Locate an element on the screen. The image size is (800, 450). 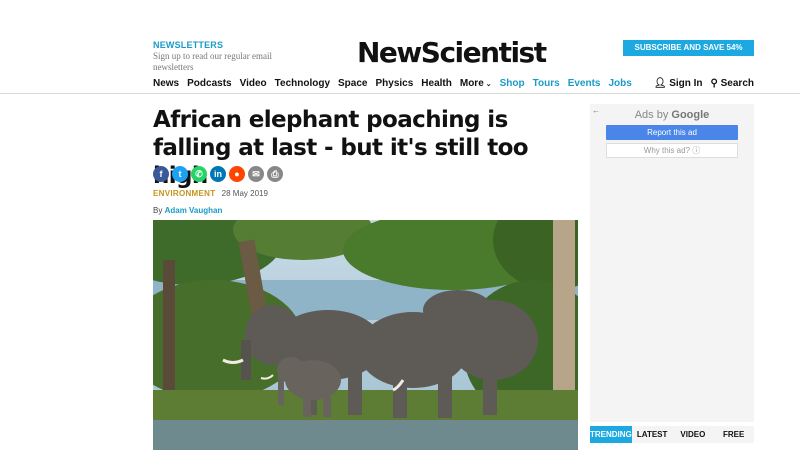
category-link: ENVIRONMENT is located at coordinates (184, 193).